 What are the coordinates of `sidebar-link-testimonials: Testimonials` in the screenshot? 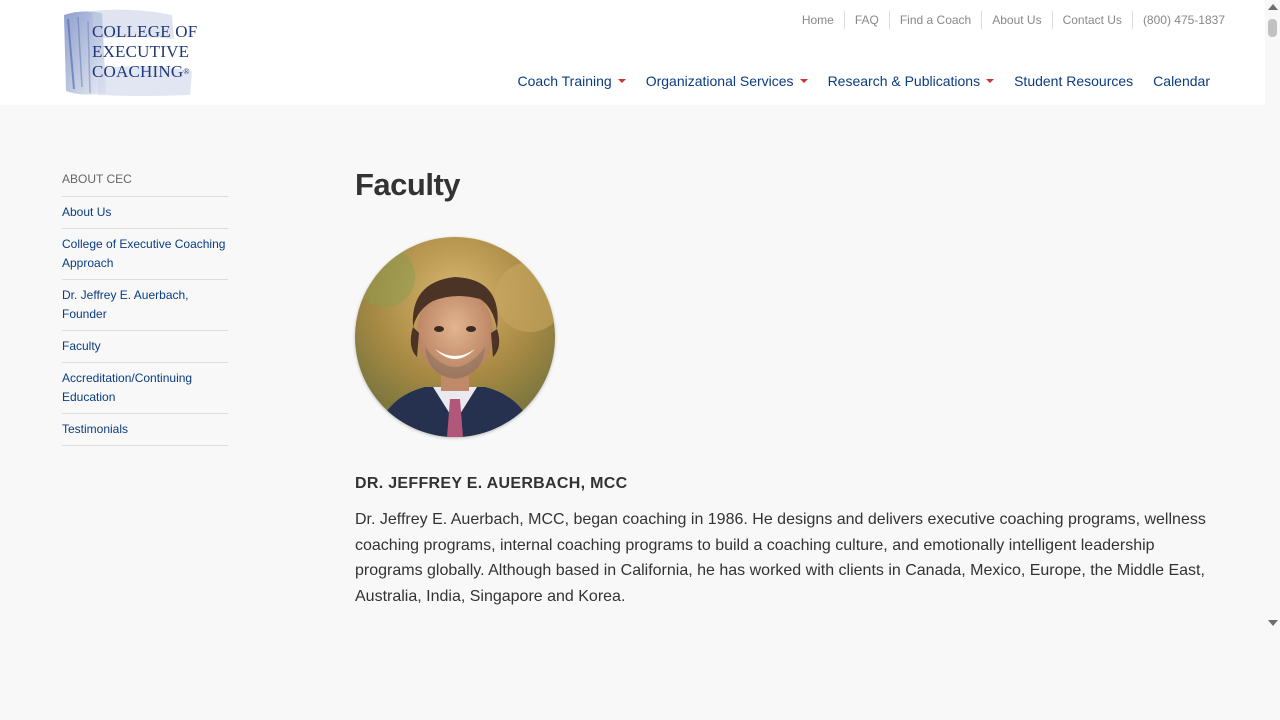 It's located at (145, 429).